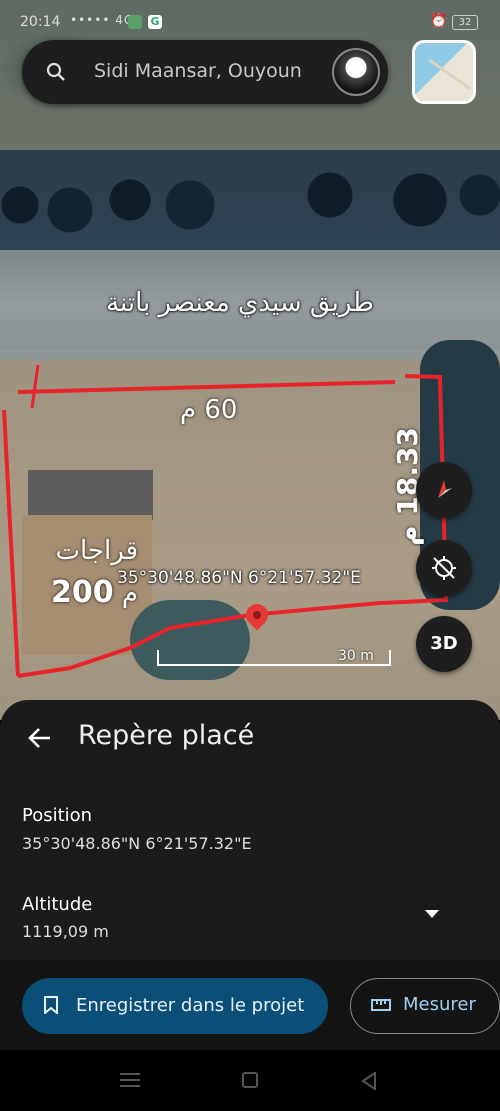 This screenshot has height=1111, width=500. Describe the element at coordinates (432, 914) in the screenshot. I see `chevron-down-icon` at that location.